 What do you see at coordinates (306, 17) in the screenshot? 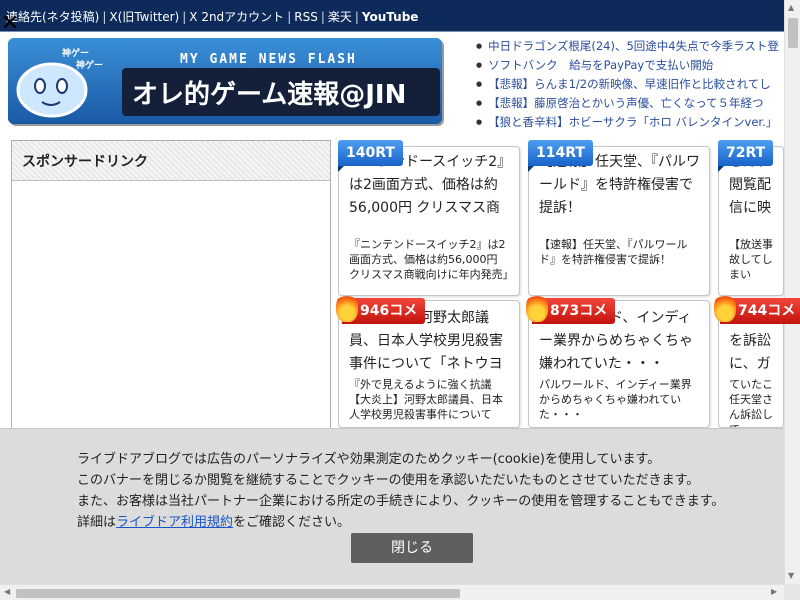
I see `nav-link-rss: RSS` at bounding box center [306, 17].